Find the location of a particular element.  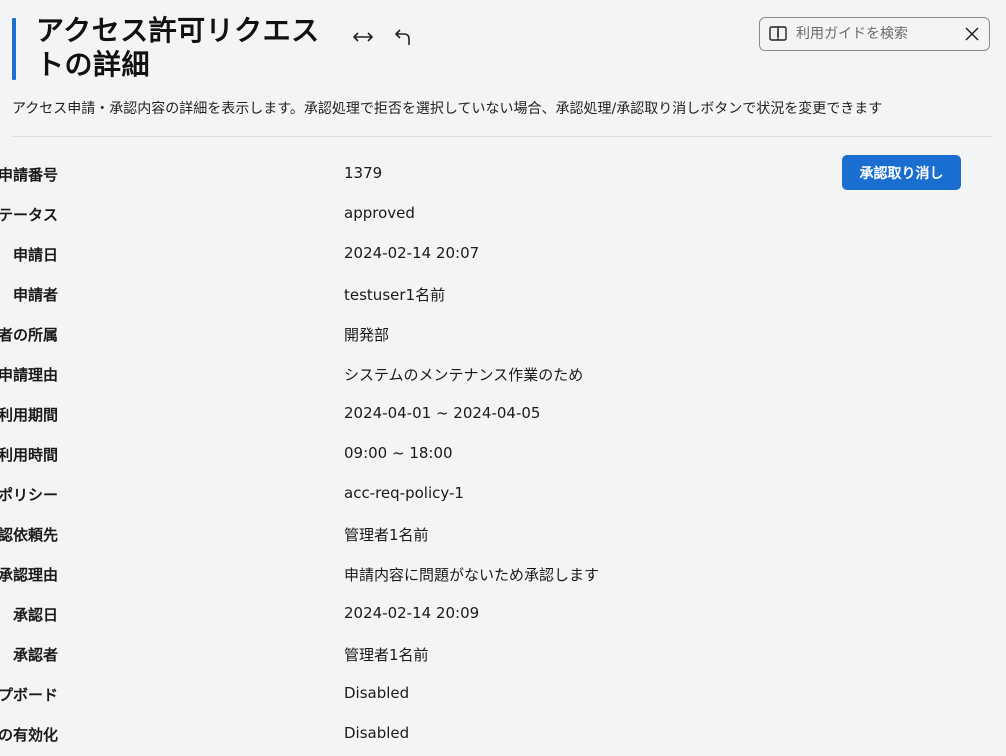

detail-row: 承認理由 申請内容に問題がないため承認します is located at coordinates (410, 574).